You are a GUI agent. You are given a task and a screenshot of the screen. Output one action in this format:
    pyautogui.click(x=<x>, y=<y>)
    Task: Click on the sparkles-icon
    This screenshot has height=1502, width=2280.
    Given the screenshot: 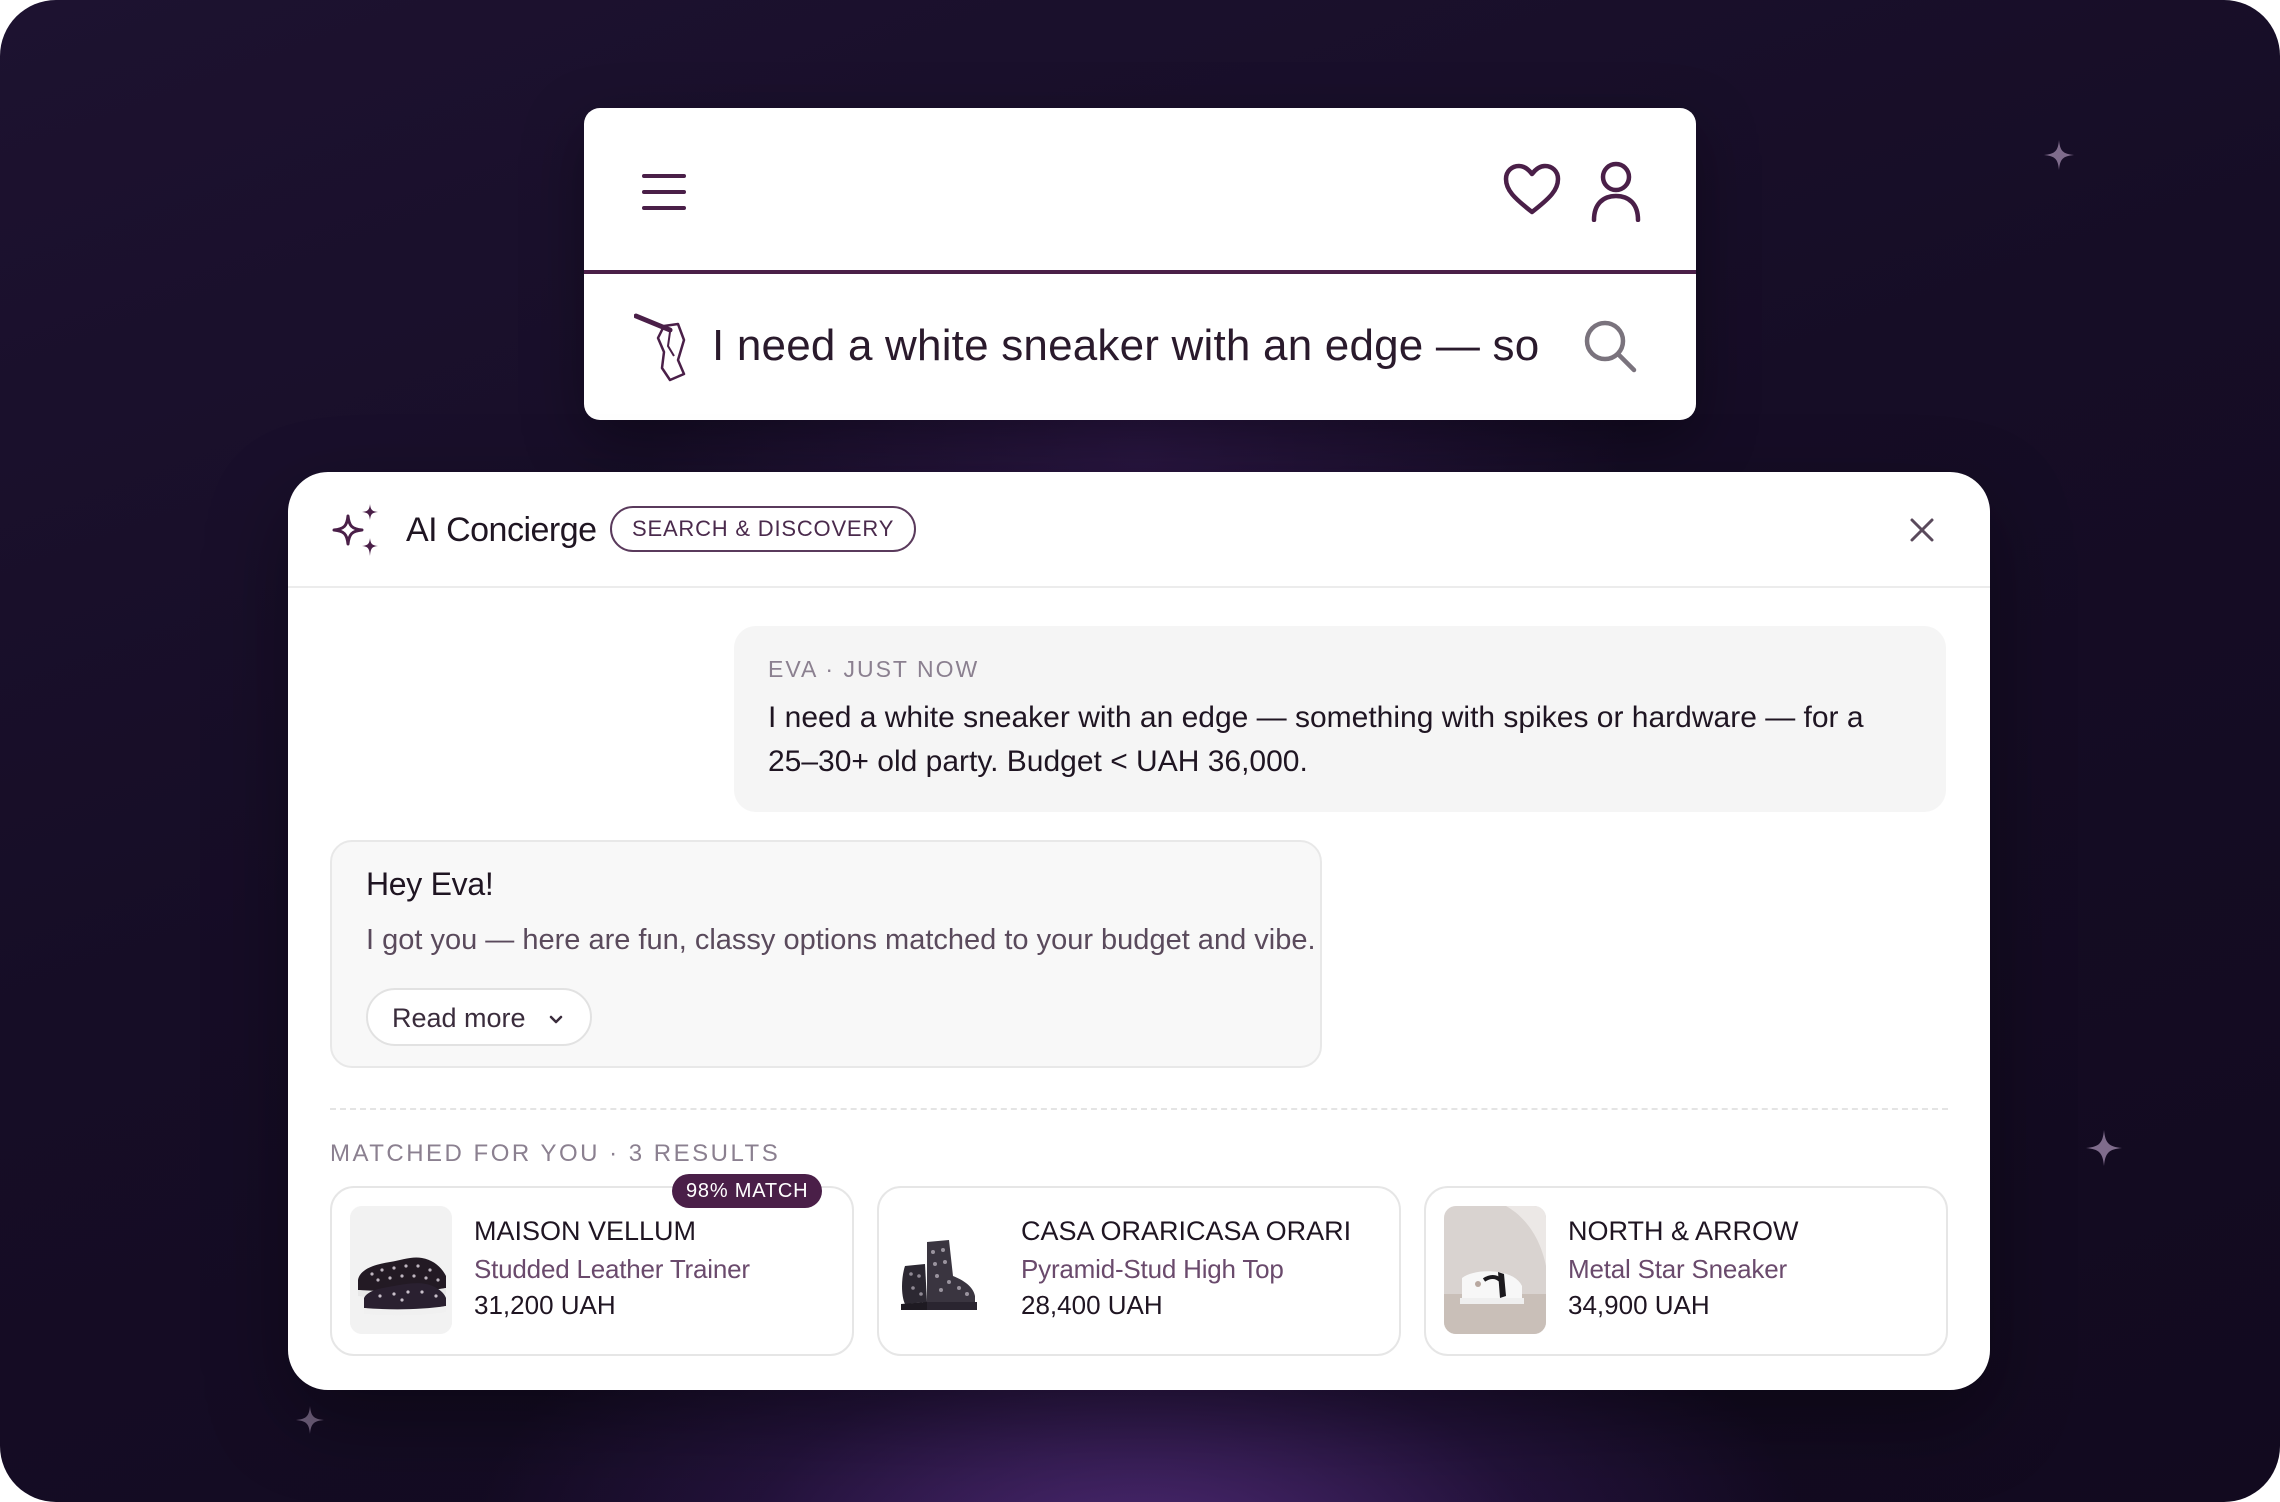 What is the action you would take?
    pyautogui.click(x=355, y=530)
    